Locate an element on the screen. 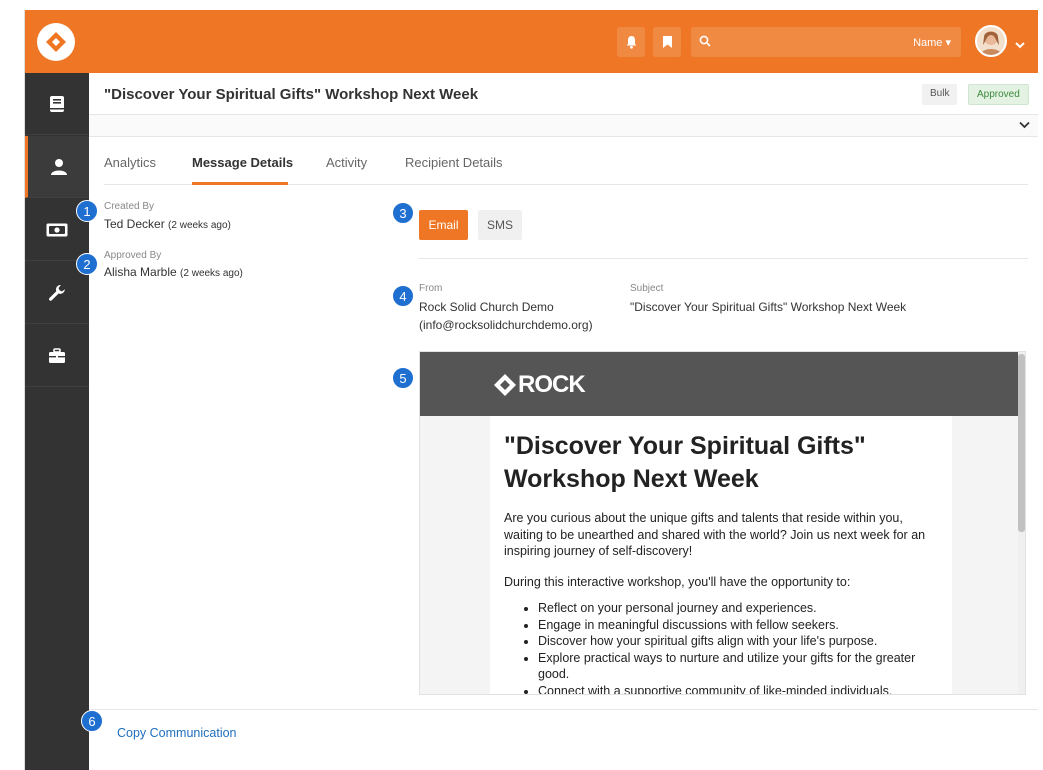 Image resolution: width=1043 pixels, height=770 pixels. bookmark-icon is located at coordinates (667, 42).